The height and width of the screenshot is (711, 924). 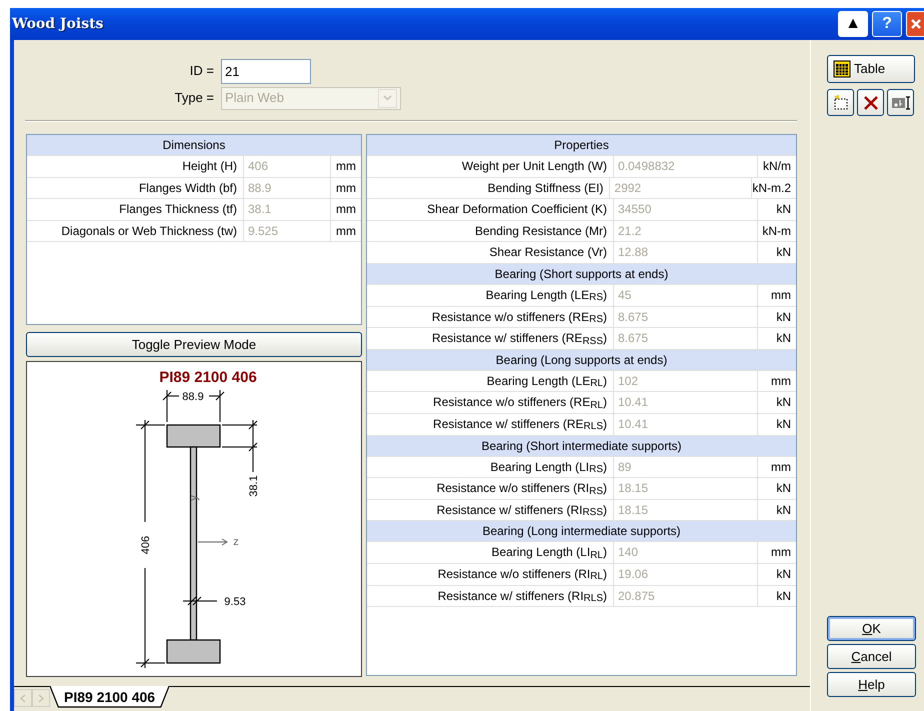 I want to click on close-button, so click(x=915, y=24).